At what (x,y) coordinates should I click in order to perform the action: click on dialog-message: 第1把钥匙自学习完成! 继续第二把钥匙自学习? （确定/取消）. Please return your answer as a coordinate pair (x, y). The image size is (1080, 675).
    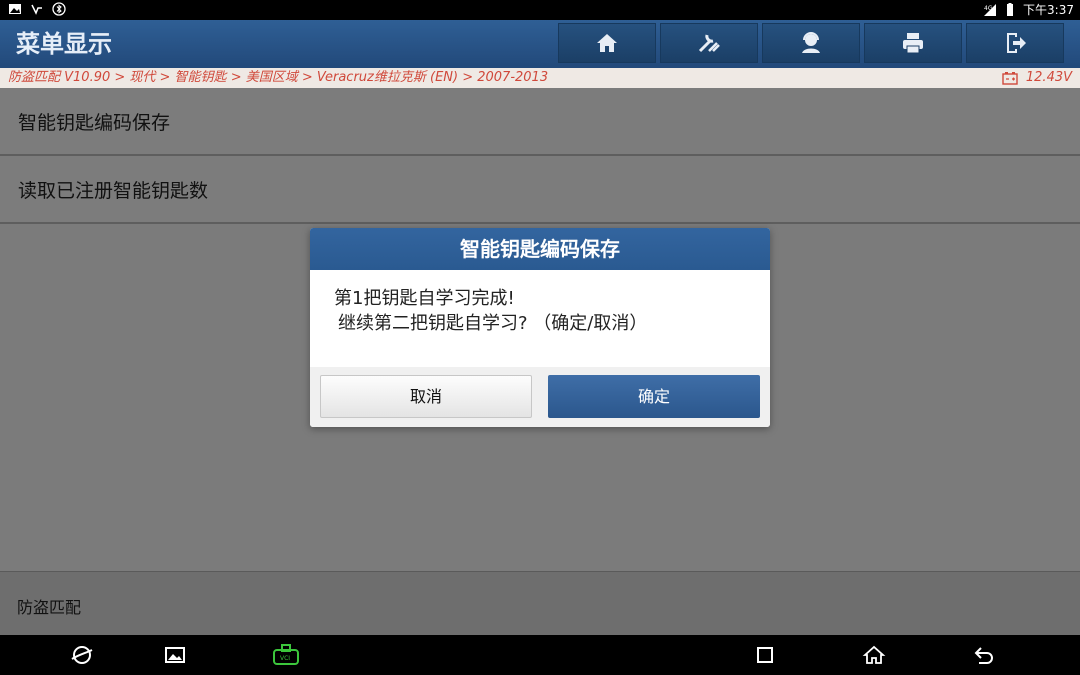
    Looking at the image, I should click on (540, 318).